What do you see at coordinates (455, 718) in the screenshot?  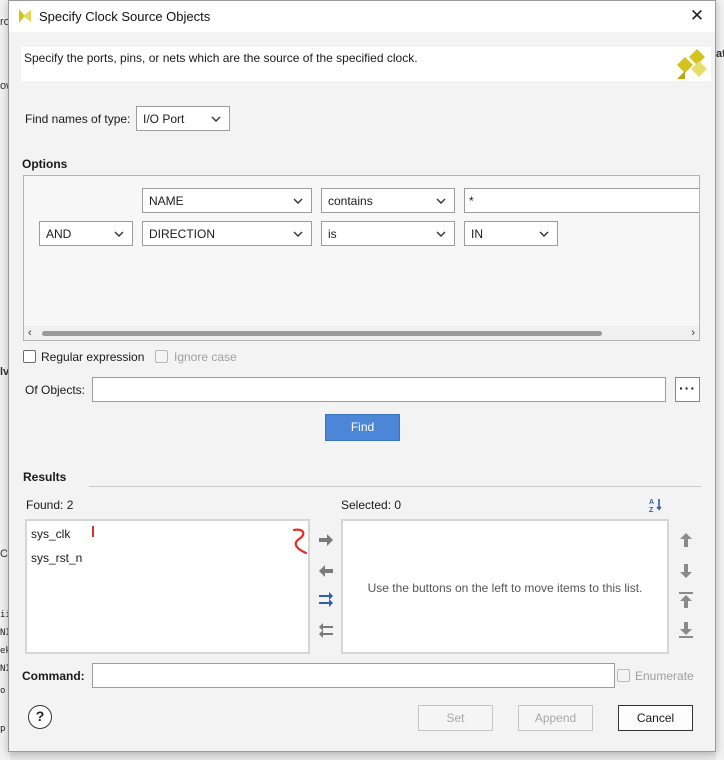 I see `set-button: Set` at bounding box center [455, 718].